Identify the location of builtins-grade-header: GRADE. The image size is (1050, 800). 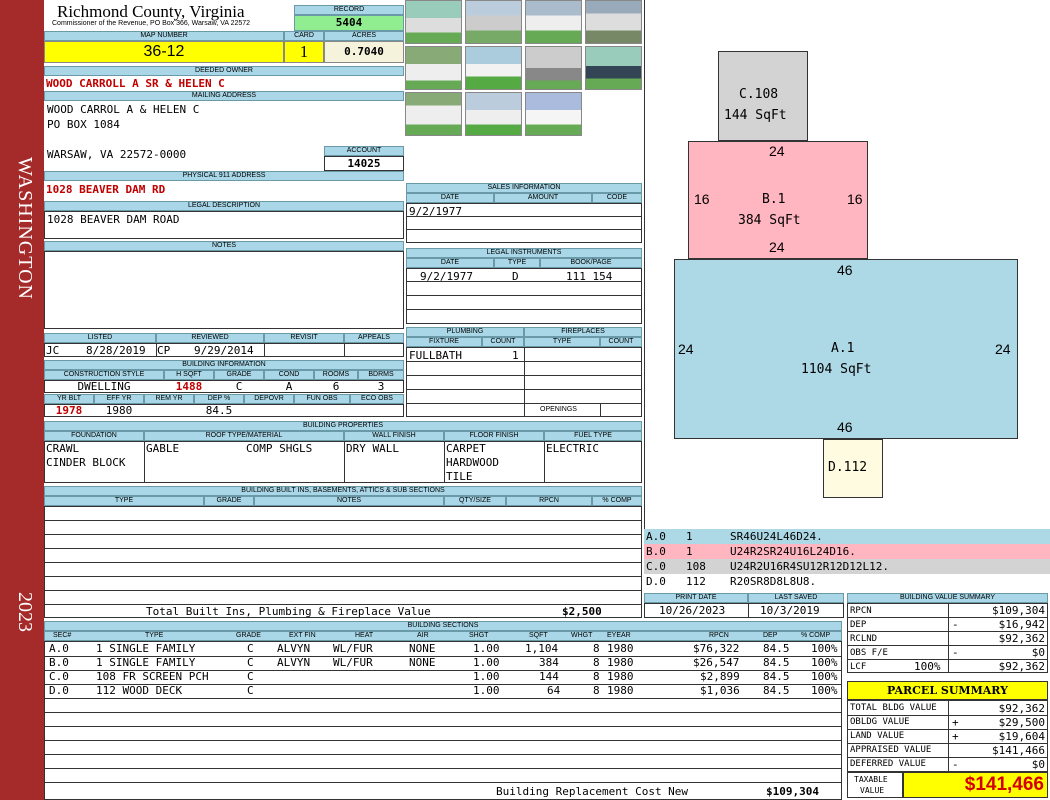
(229, 501).